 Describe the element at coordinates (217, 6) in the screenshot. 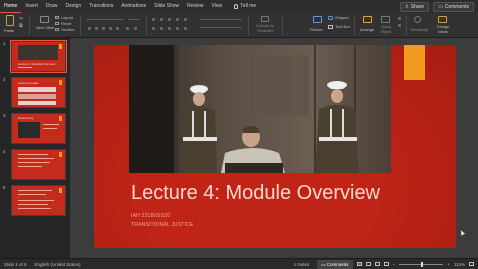

I see `tab-view: View` at that location.